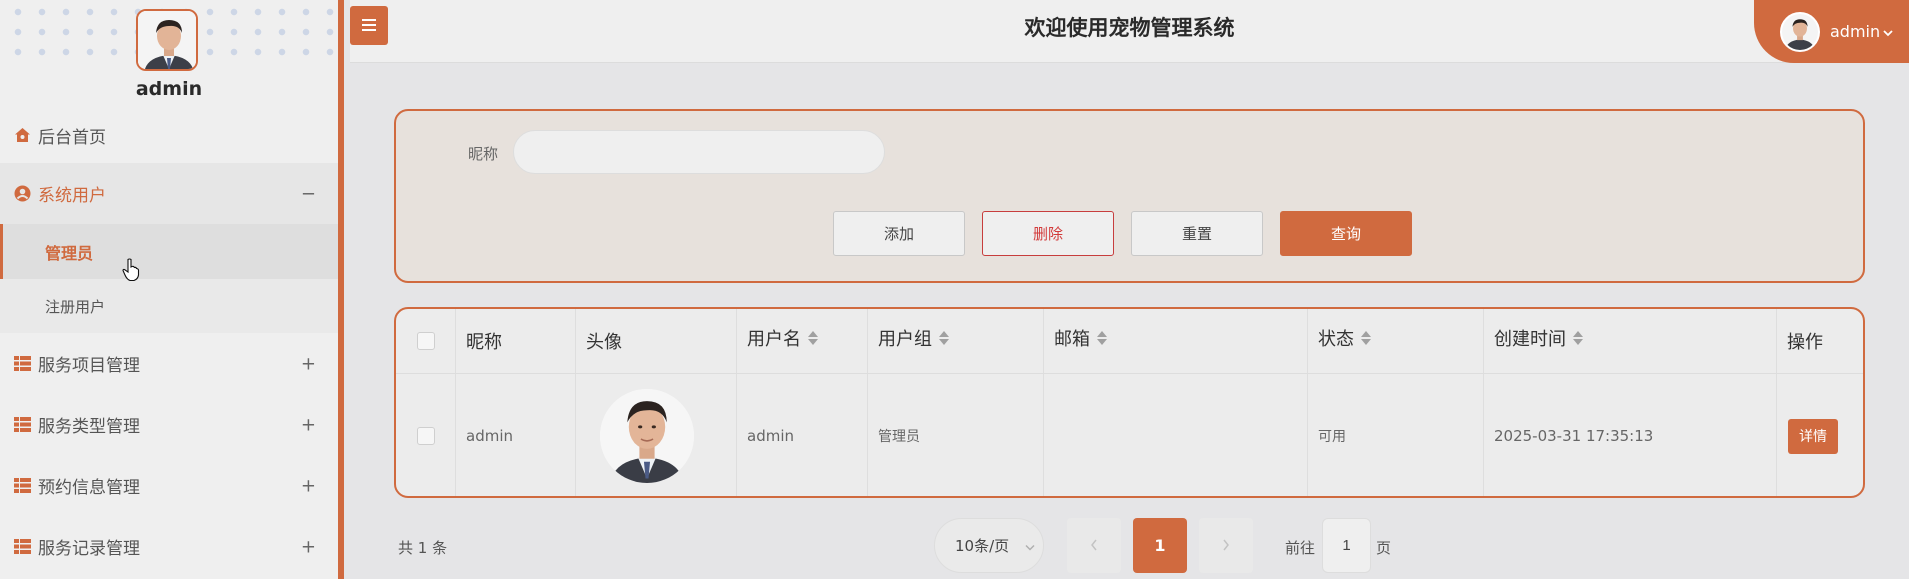 The image size is (1909, 579). Describe the element at coordinates (72, 196) in the screenshot. I see `sidebar-item-label: 系统用户` at that location.